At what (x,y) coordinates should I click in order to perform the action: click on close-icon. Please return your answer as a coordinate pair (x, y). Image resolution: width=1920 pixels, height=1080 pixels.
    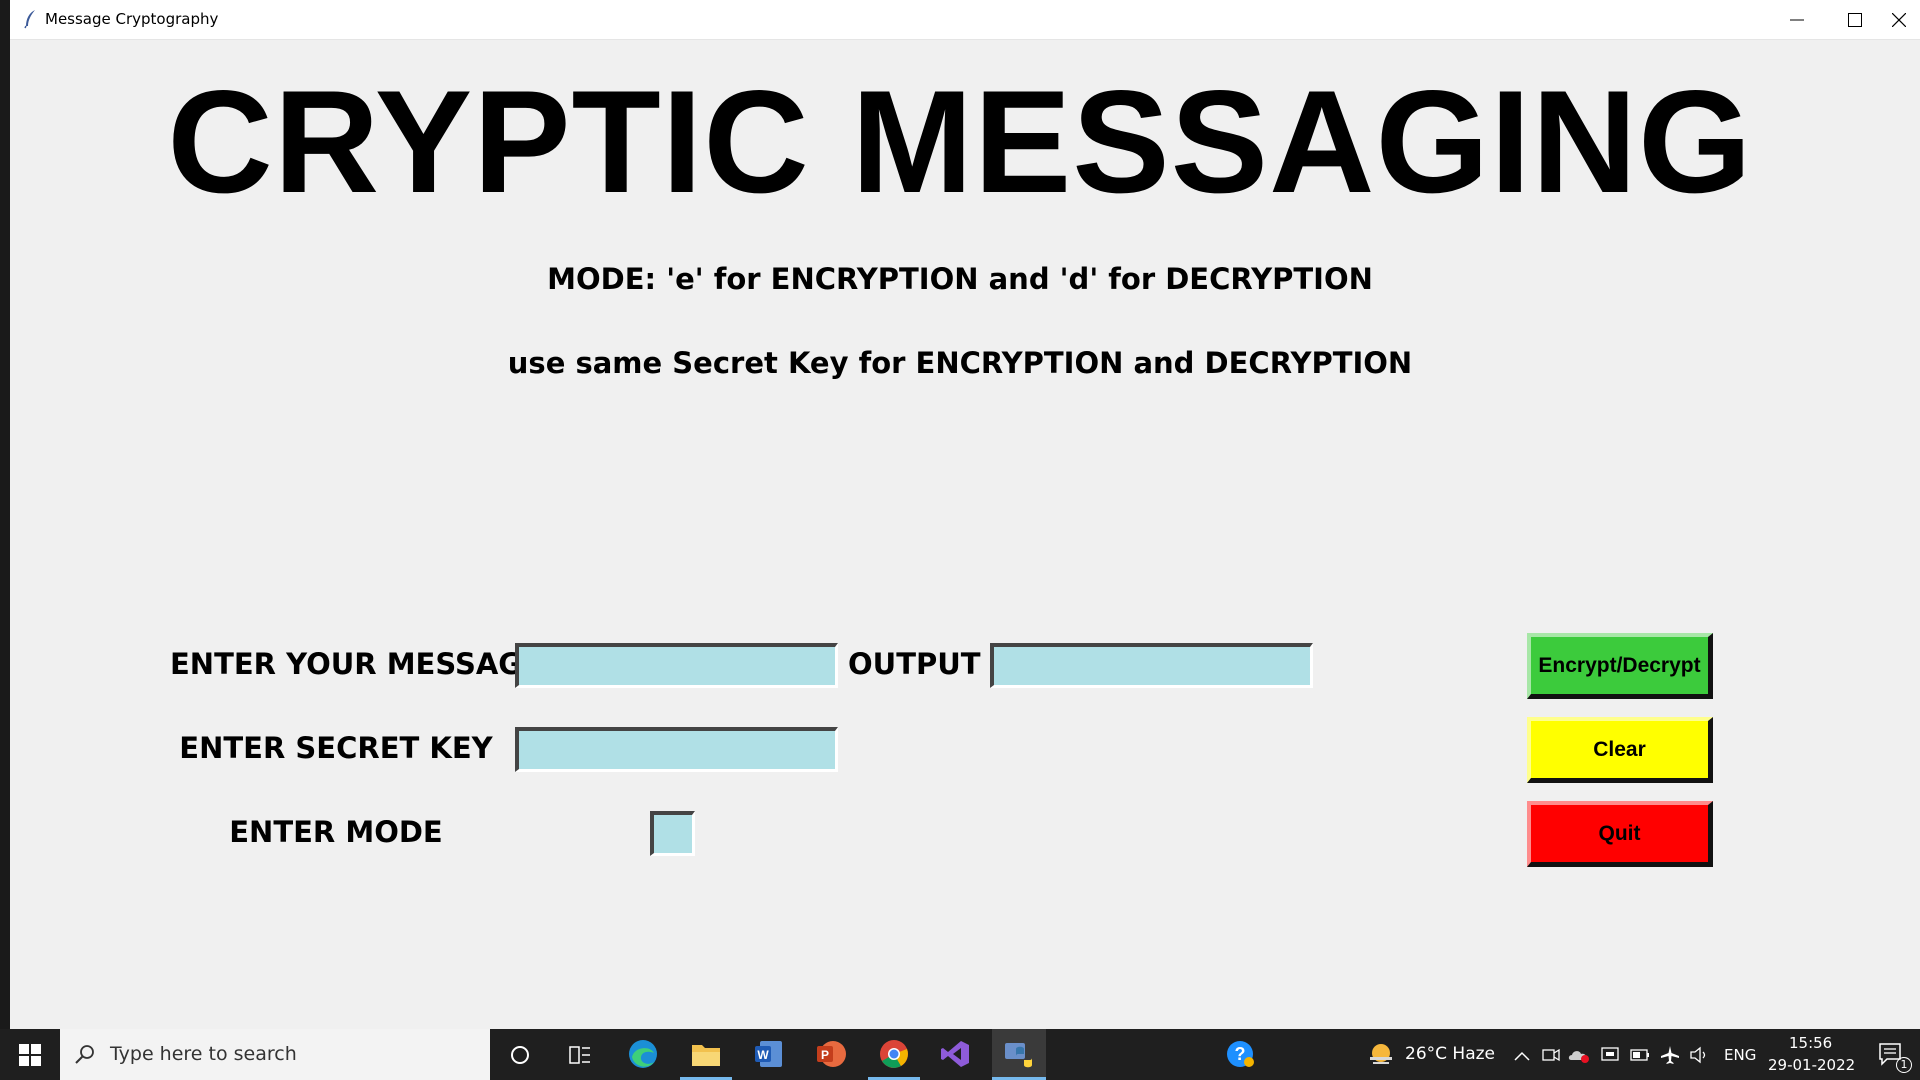
    Looking at the image, I should click on (1899, 20).